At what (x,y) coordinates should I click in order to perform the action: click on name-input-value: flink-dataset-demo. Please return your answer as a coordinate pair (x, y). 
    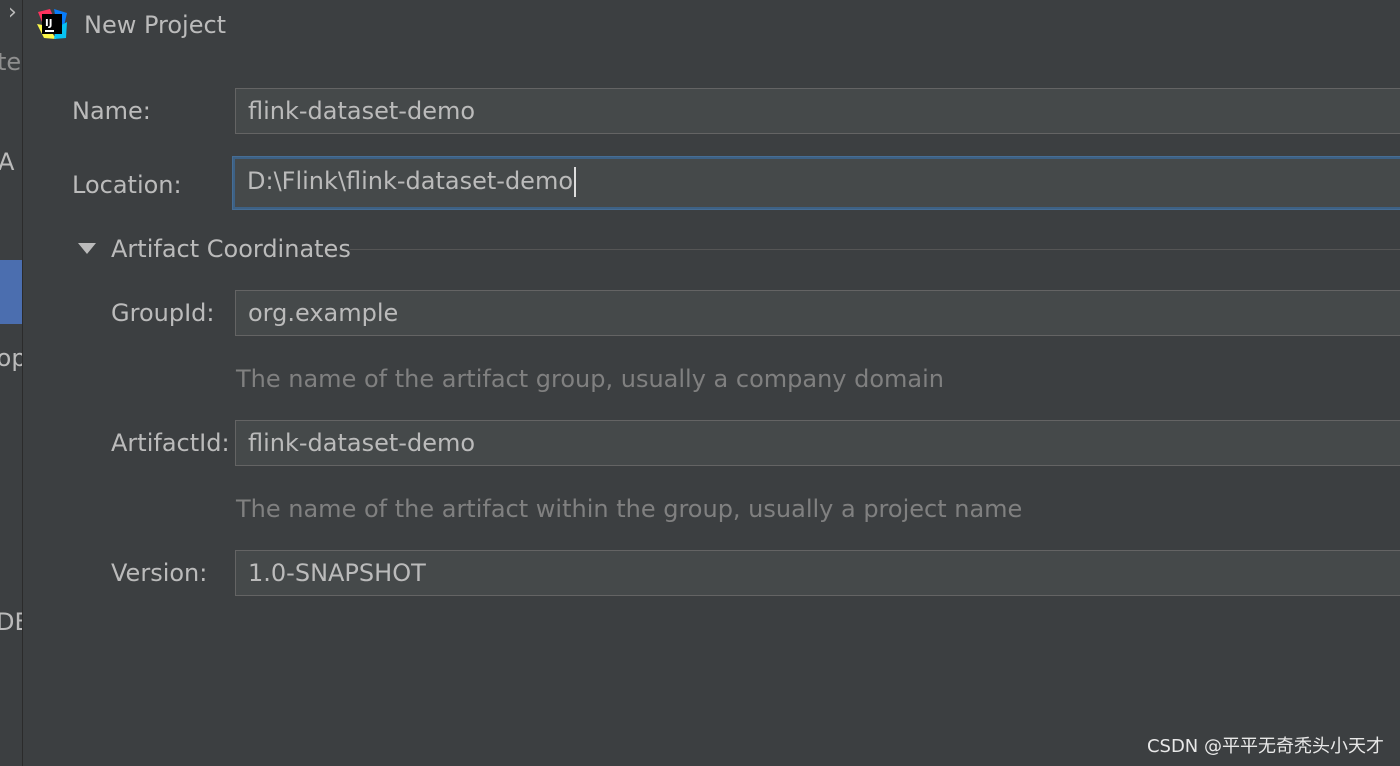
    Looking at the image, I should click on (362, 111).